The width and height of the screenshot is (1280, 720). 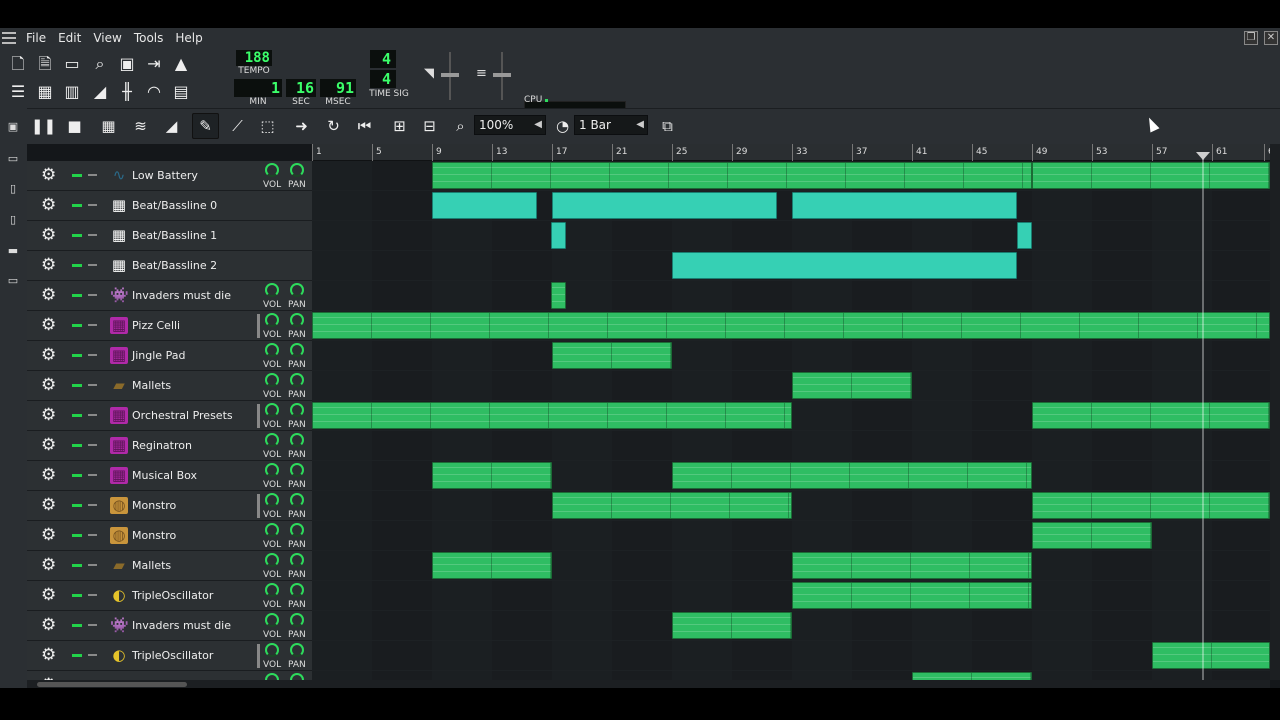 What do you see at coordinates (162, 445) in the screenshot?
I see `track-name: Reginatron` at bounding box center [162, 445].